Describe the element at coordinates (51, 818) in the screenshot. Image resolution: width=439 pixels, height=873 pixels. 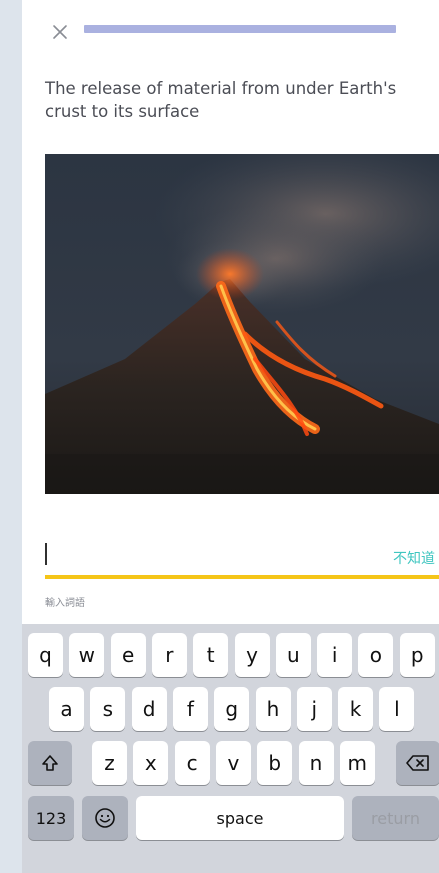
I see `numbers-key: 123` at that location.